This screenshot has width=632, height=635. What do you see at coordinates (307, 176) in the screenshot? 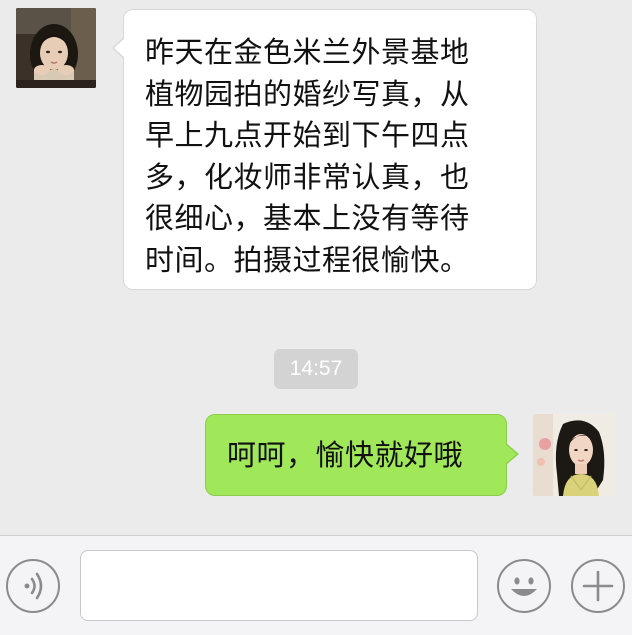
I see `message-text-line: 多，化妆师非常认真，也` at bounding box center [307, 176].